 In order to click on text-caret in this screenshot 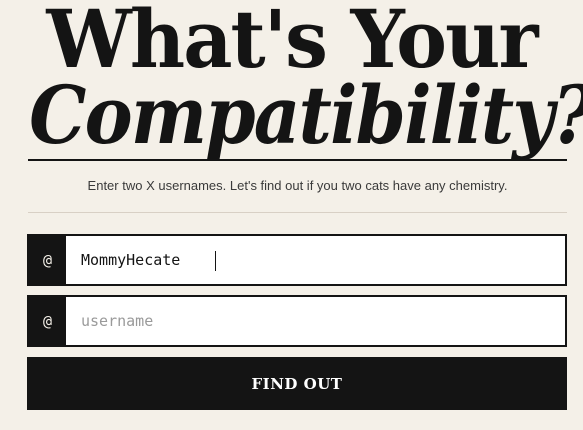, I will do `click(215, 261)`.